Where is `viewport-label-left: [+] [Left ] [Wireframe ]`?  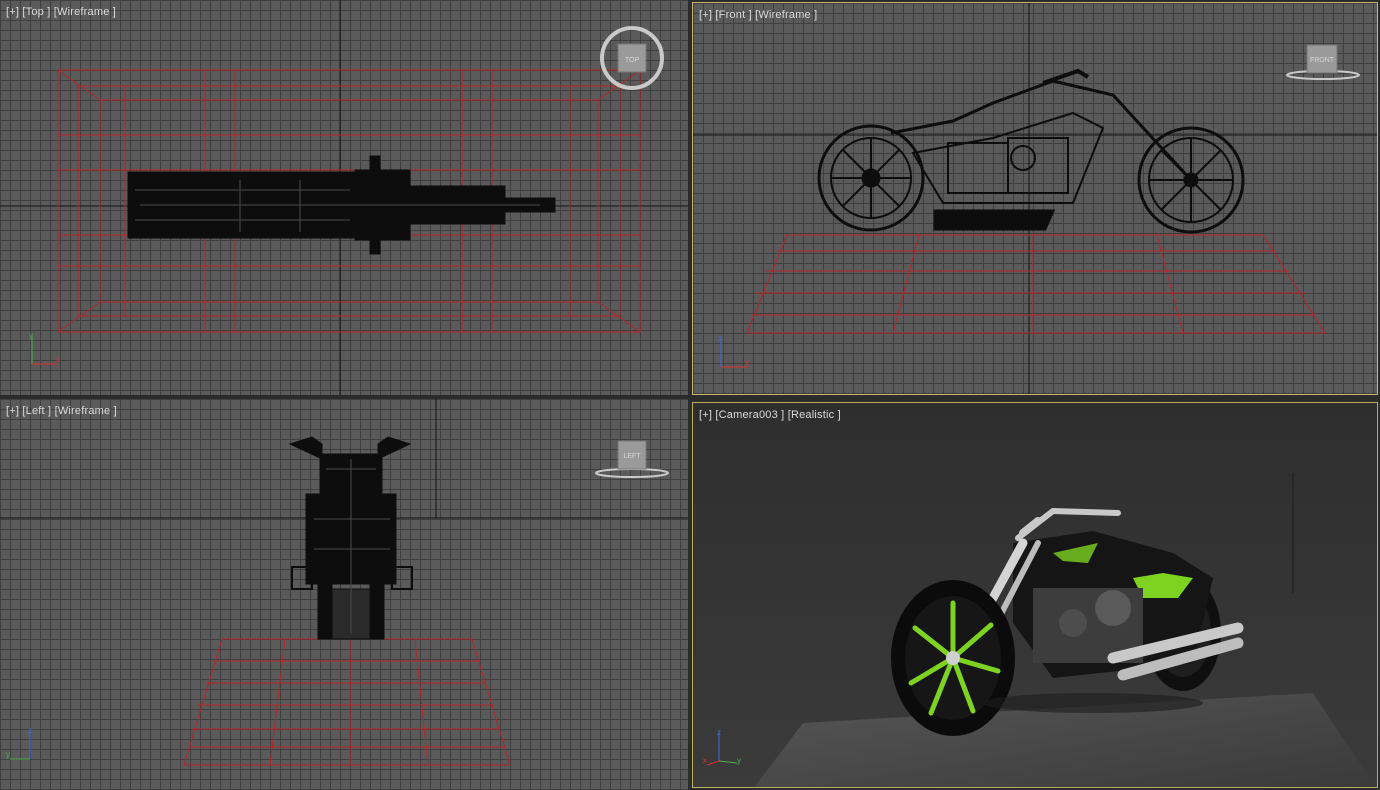 viewport-label-left: [+] [Left ] [Wireframe ] is located at coordinates (61, 411).